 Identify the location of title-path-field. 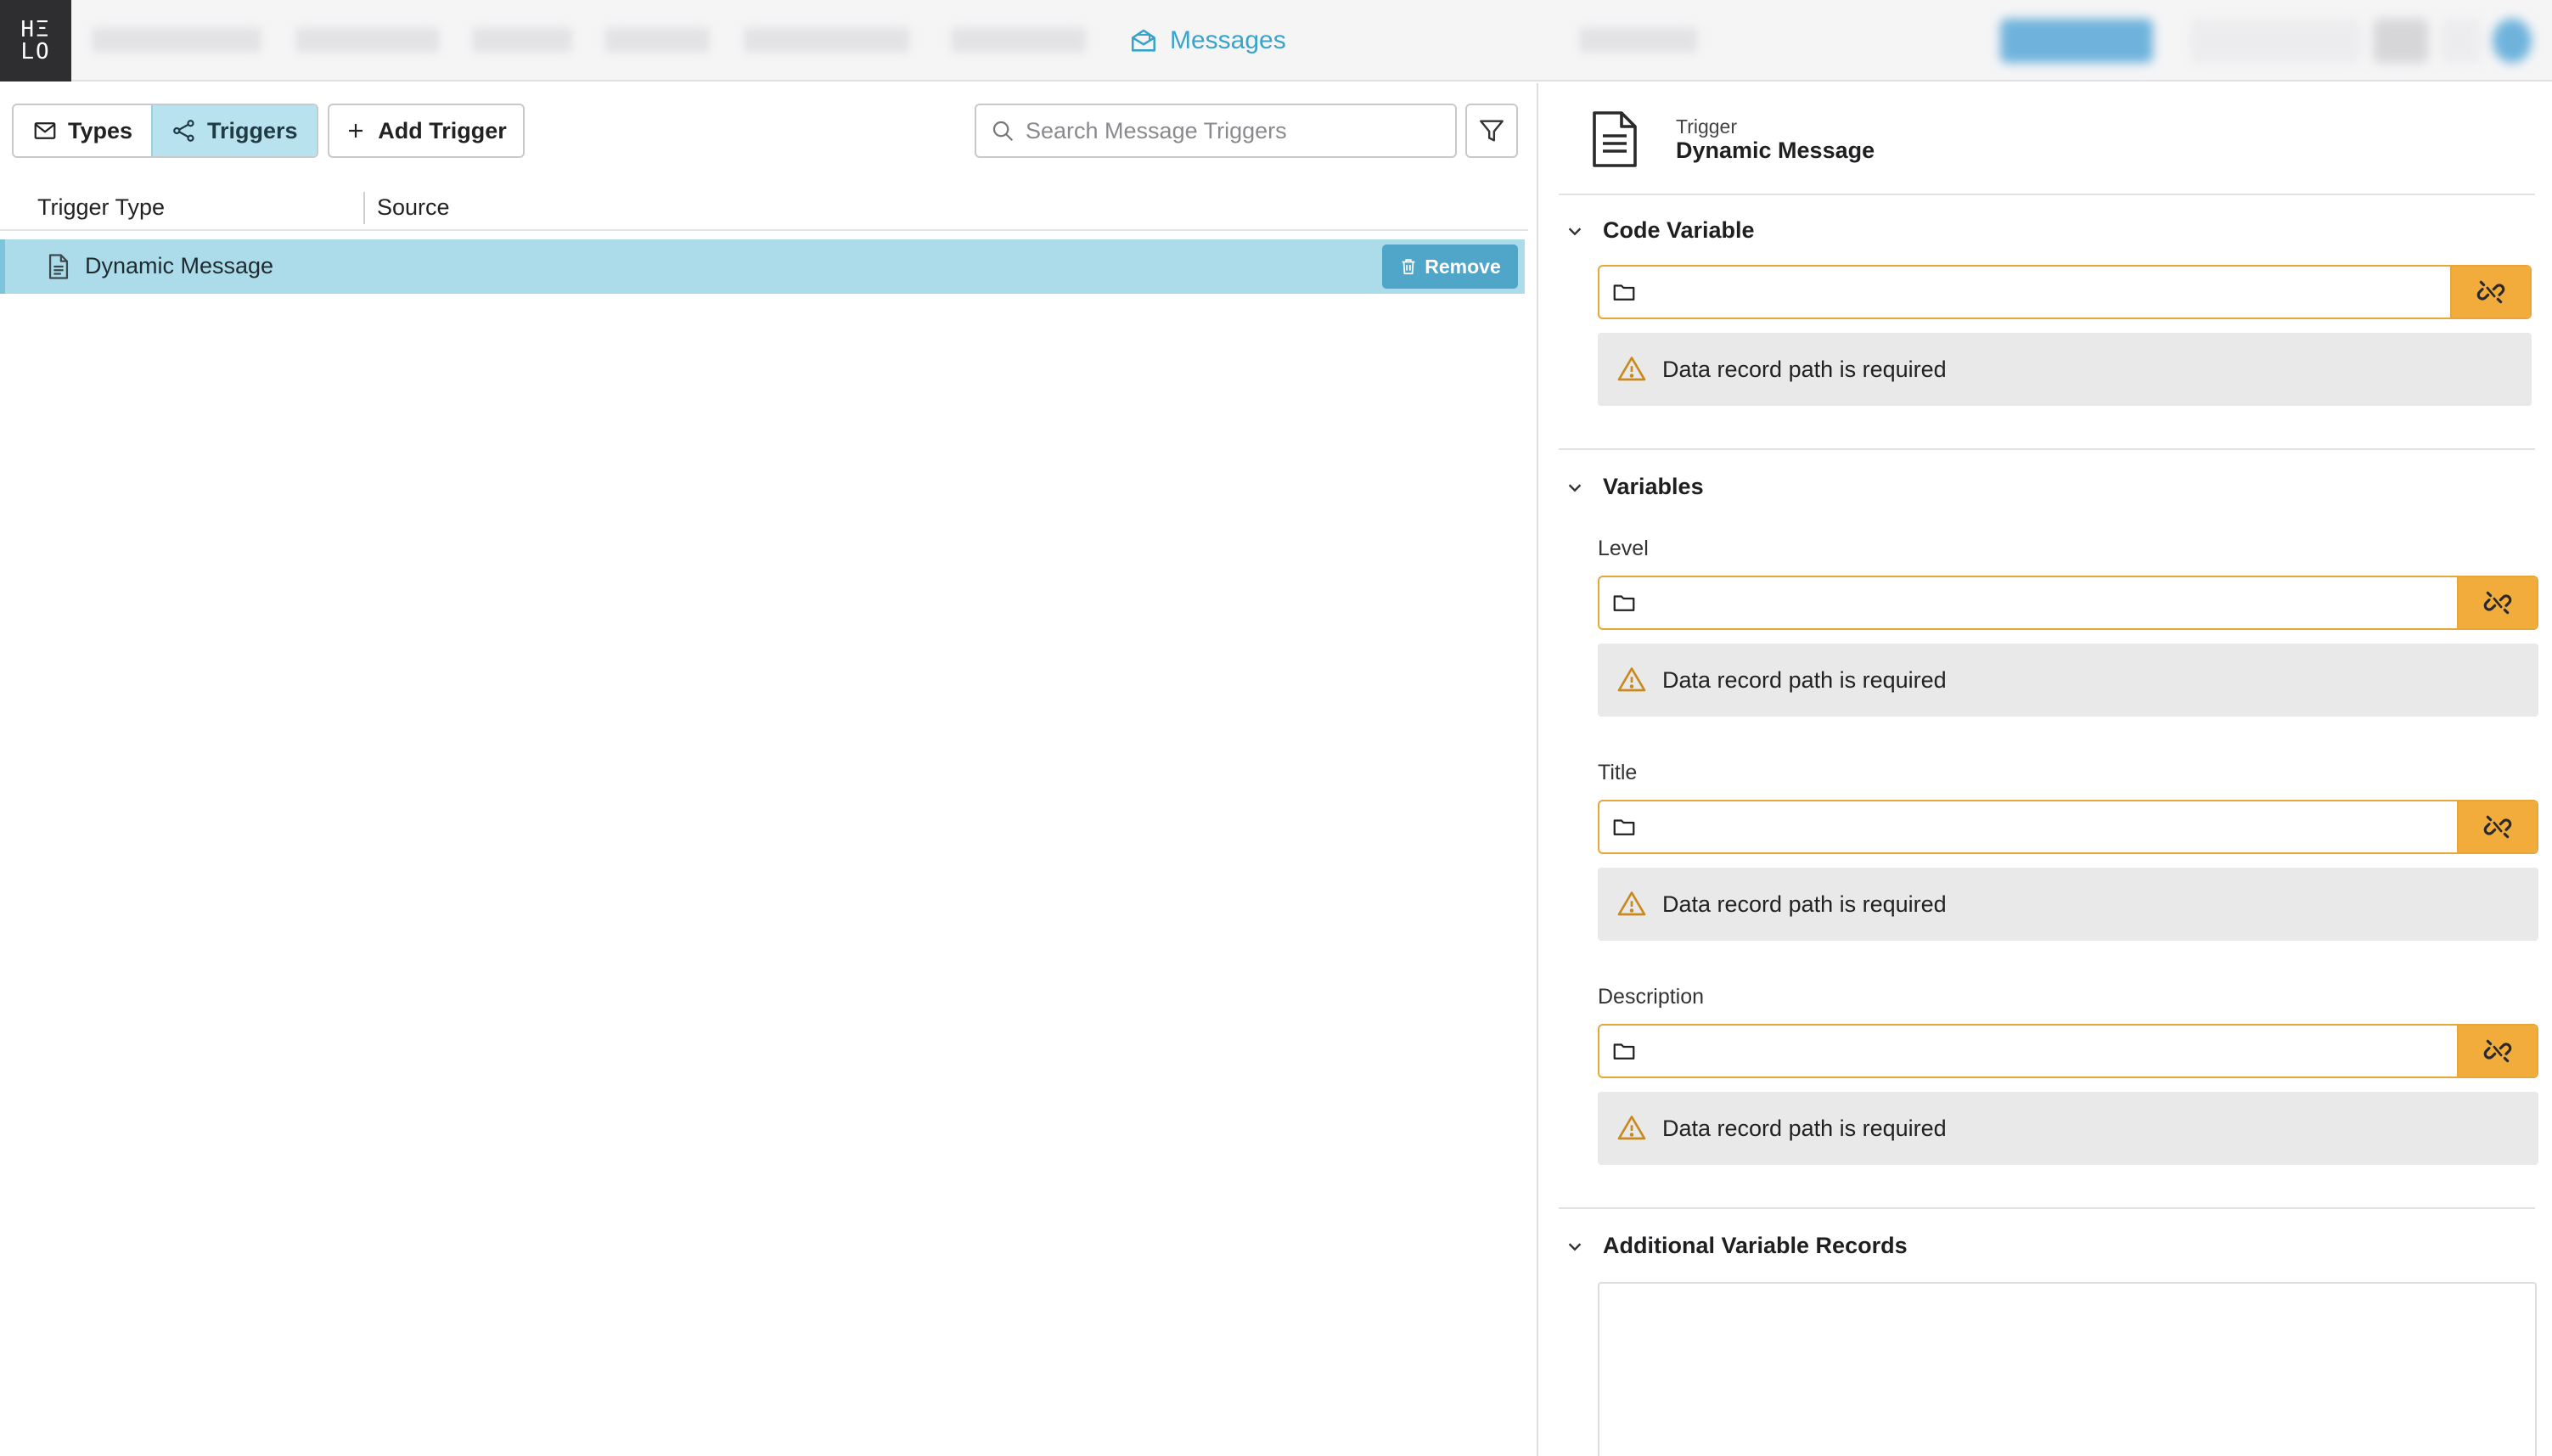
(2068, 827).